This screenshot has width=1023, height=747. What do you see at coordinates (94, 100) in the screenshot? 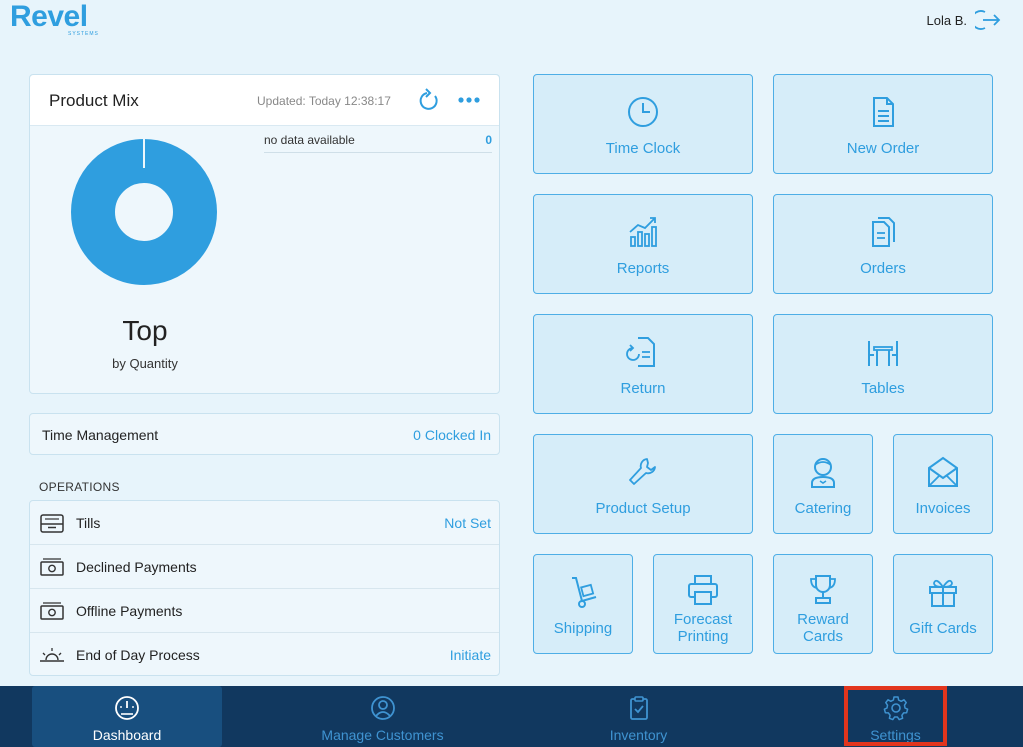
I see `product-mix-title: Product Mix` at bounding box center [94, 100].